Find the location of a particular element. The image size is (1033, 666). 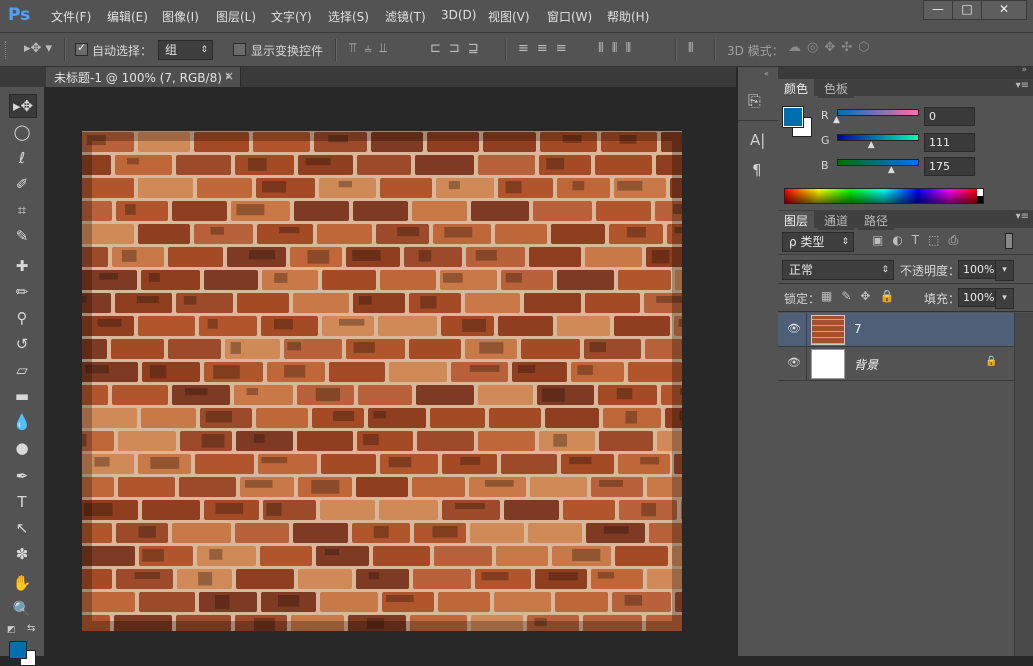

layer-name: 7 is located at coordinates (858, 329).